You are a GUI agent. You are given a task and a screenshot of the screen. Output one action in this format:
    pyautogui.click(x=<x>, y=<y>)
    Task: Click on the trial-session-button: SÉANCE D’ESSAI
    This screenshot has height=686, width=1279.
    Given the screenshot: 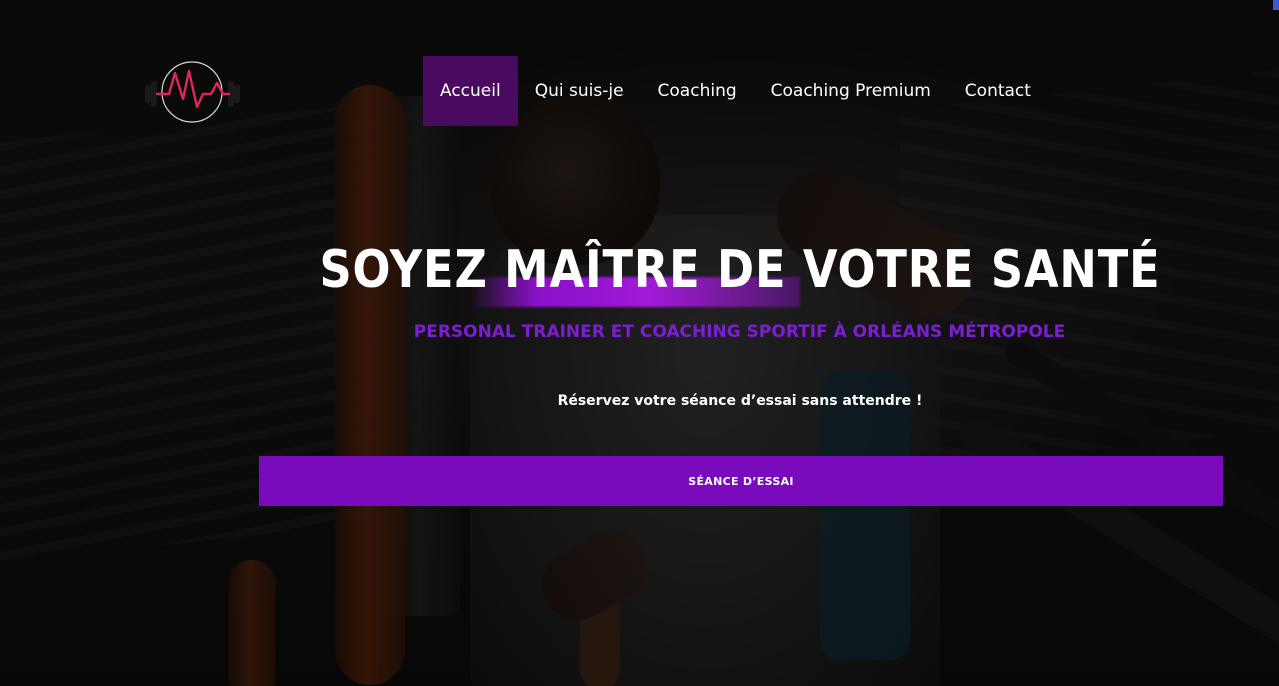 What is the action you would take?
    pyautogui.click(x=741, y=481)
    